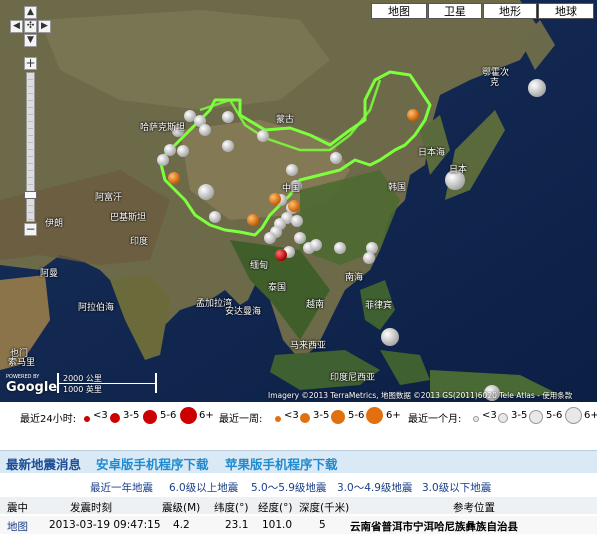 This screenshot has height=537, width=597. Describe the element at coordinates (510, 11) in the screenshot. I see `maptype-terrain-button: 地形` at that location.